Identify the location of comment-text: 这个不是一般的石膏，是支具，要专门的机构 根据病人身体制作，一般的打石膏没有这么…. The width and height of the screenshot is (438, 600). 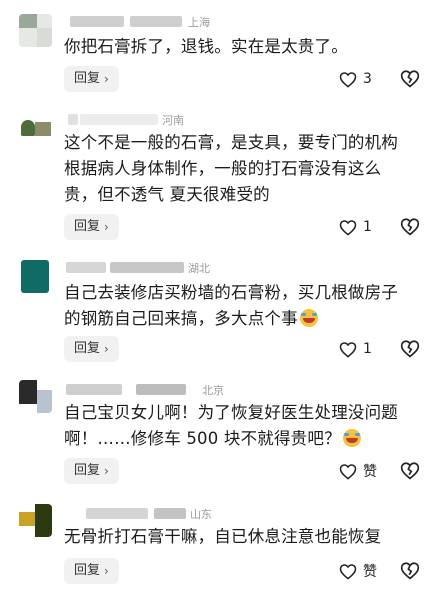
(244, 169).